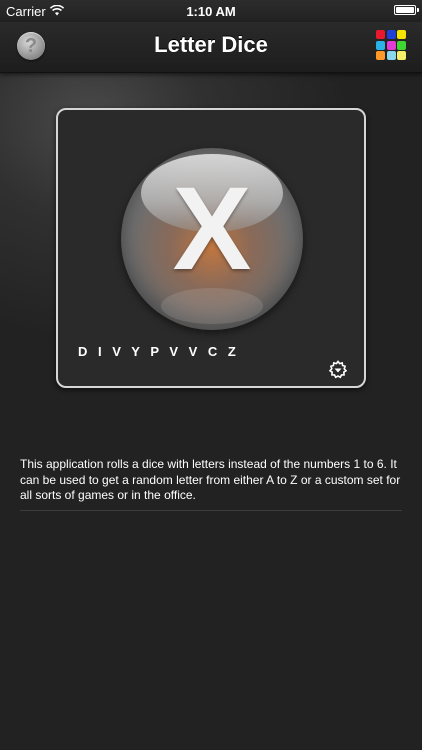 Image resolution: width=422 pixels, height=750 pixels. I want to click on status-time: 1:10 AM, so click(211, 11).